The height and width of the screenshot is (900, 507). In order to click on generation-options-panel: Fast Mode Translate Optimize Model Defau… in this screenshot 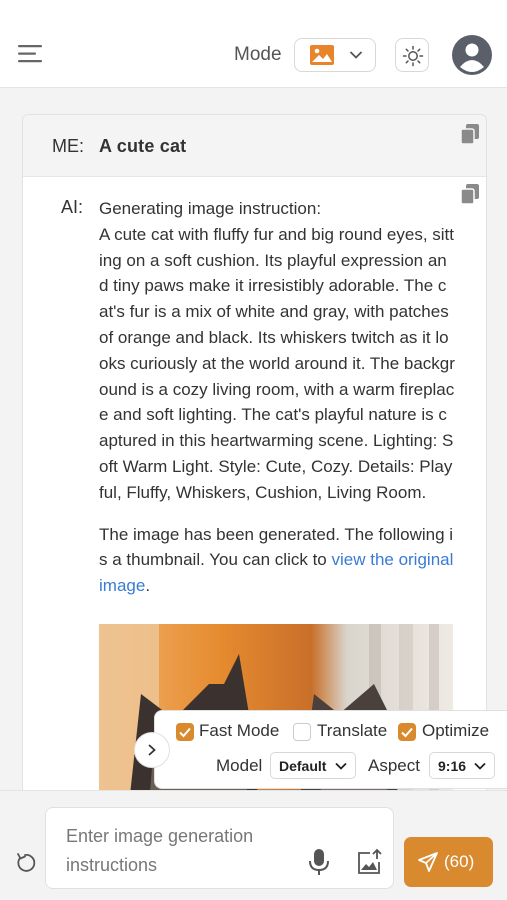, I will do `click(330, 749)`.